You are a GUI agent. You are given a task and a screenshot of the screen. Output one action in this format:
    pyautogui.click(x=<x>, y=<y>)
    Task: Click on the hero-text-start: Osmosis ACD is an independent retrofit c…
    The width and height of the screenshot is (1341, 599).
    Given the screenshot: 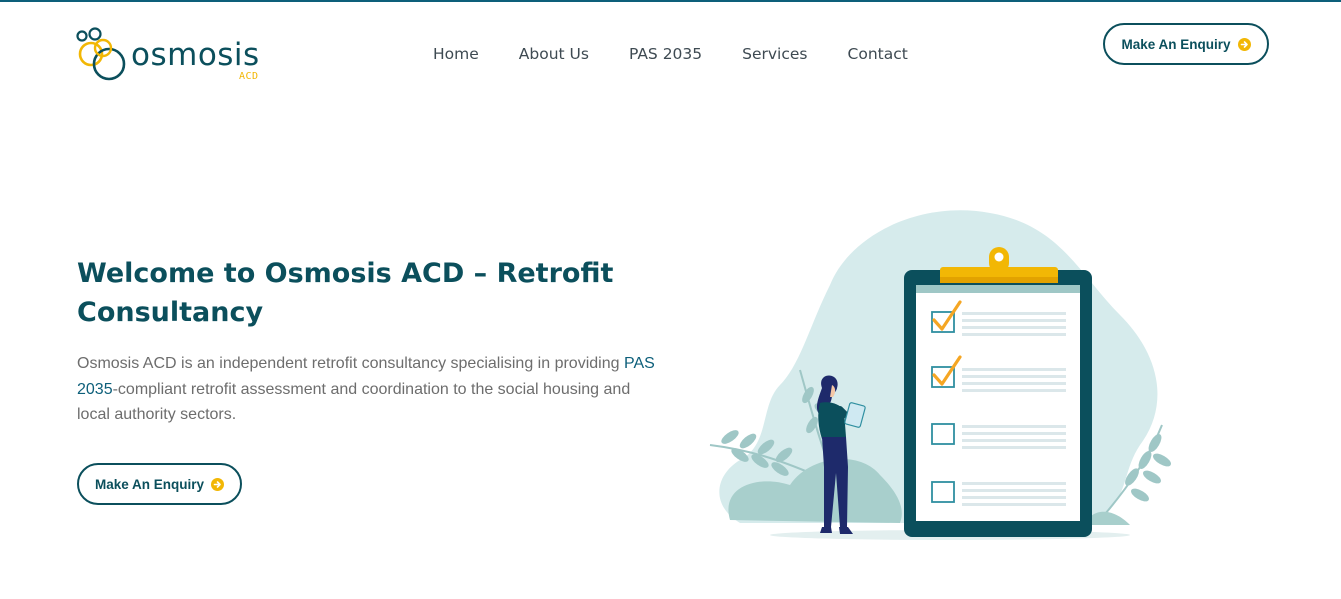 What is the action you would take?
    pyautogui.click(x=350, y=363)
    